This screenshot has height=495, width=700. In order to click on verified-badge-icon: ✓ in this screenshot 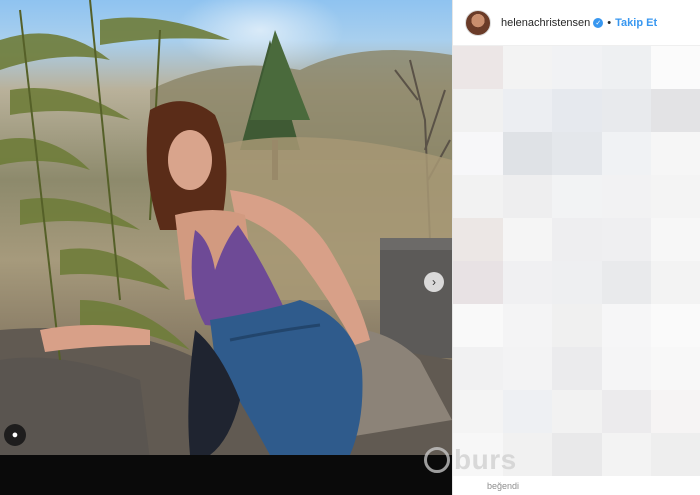, I will do `click(598, 22)`.